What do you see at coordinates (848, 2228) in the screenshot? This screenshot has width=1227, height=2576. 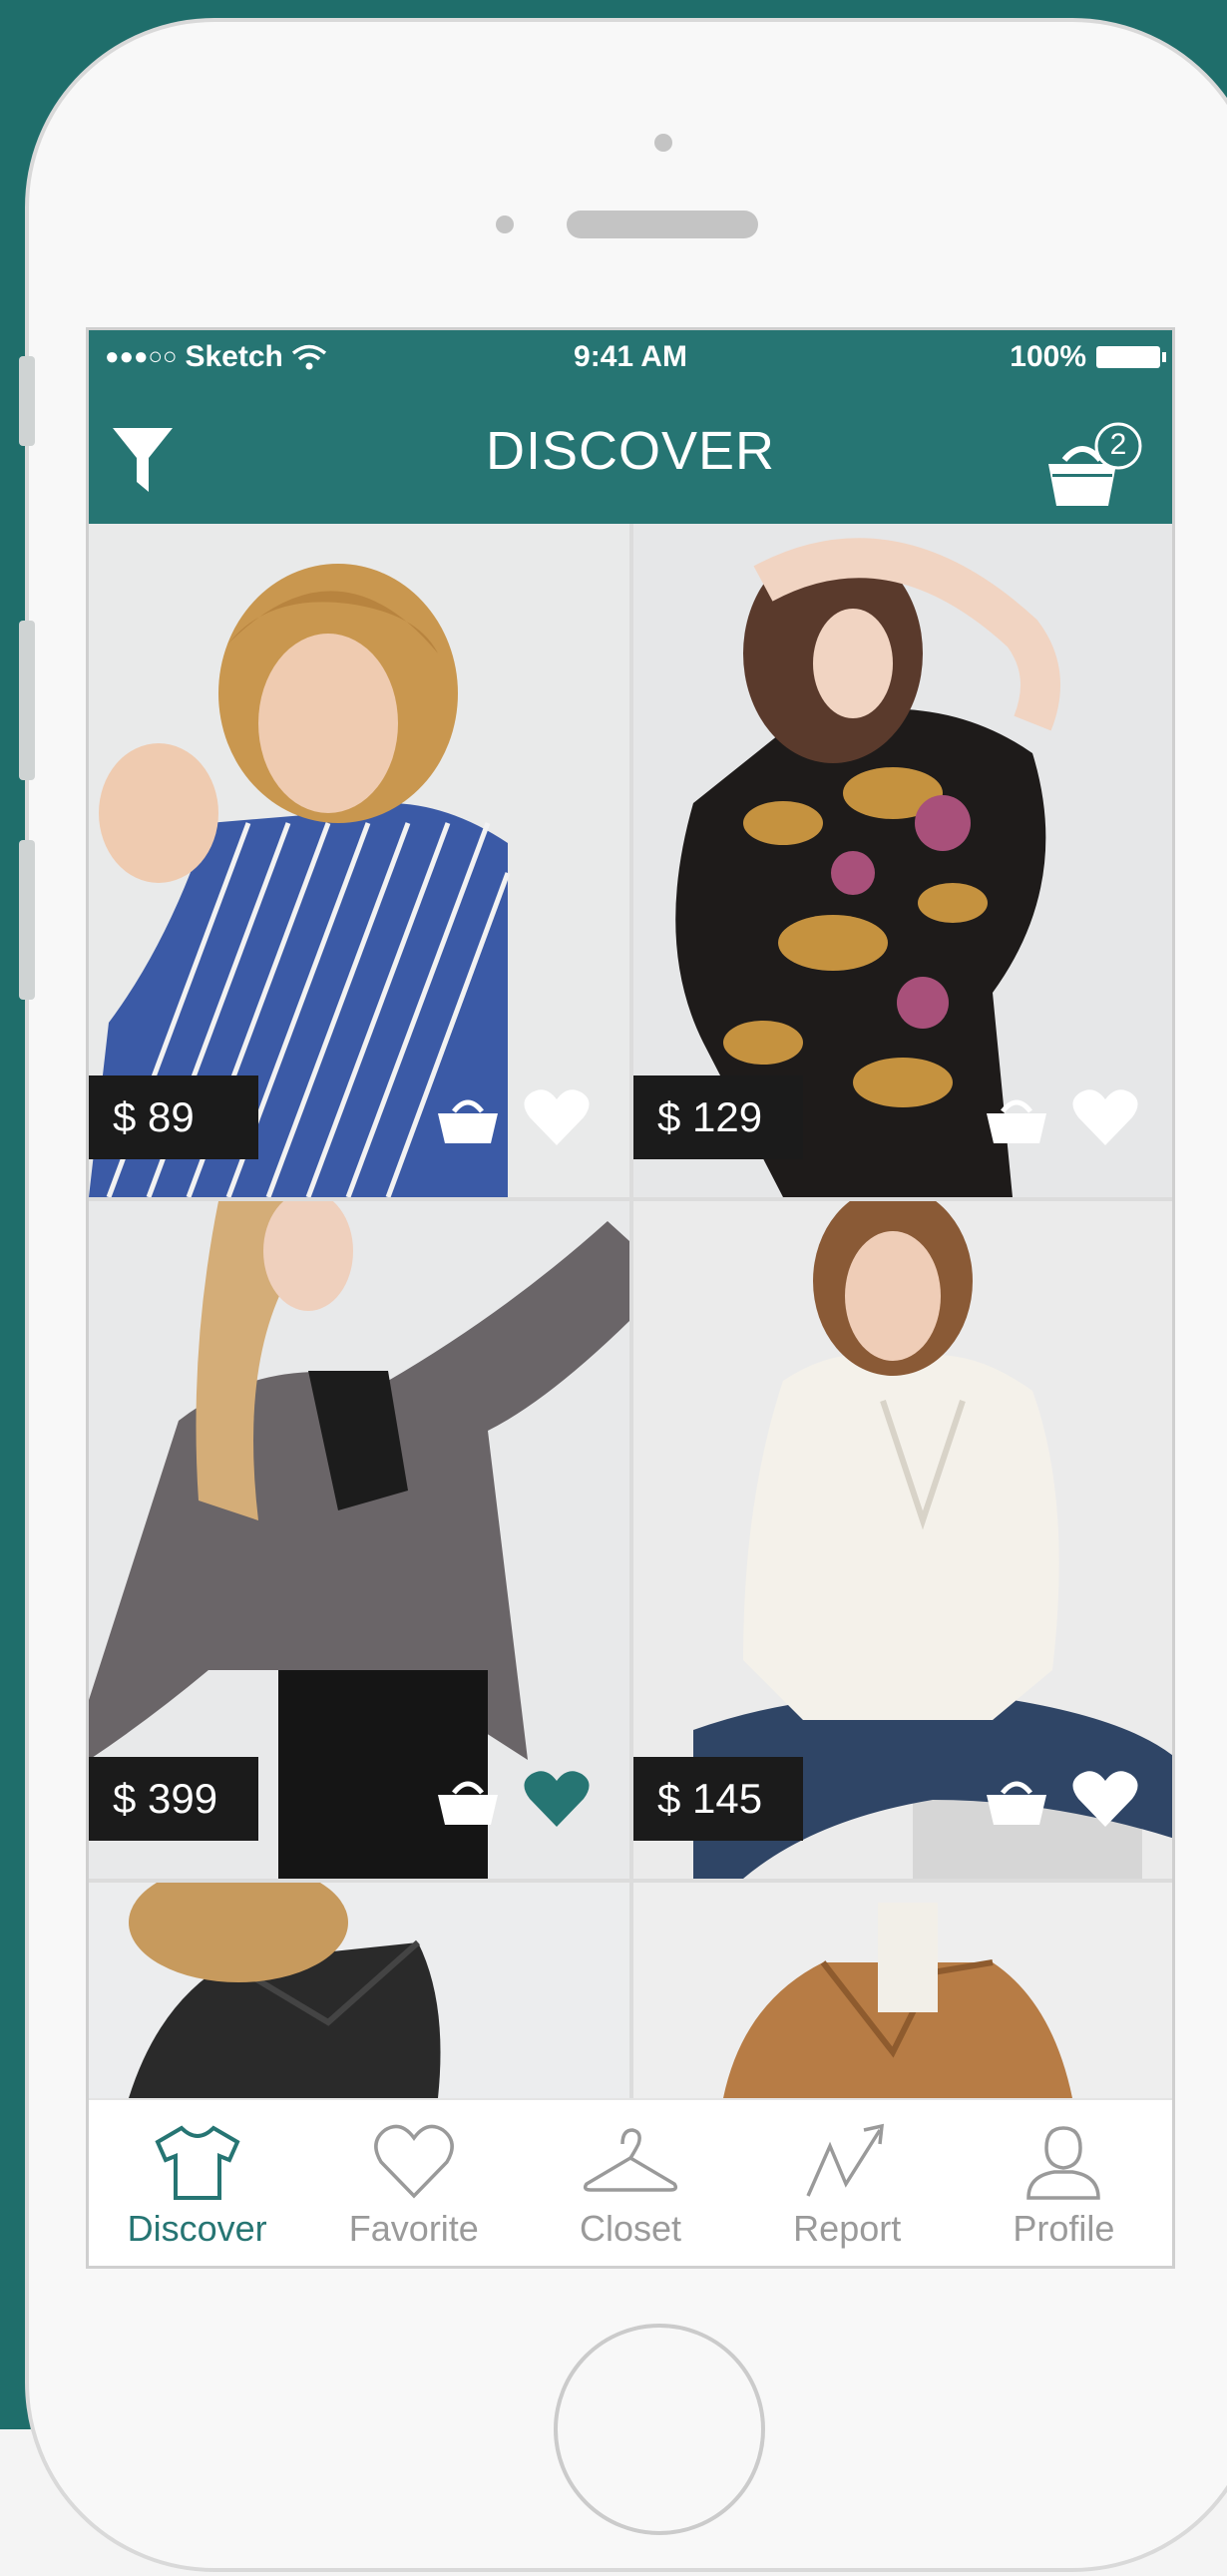 I see `tab-label: Report` at bounding box center [848, 2228].